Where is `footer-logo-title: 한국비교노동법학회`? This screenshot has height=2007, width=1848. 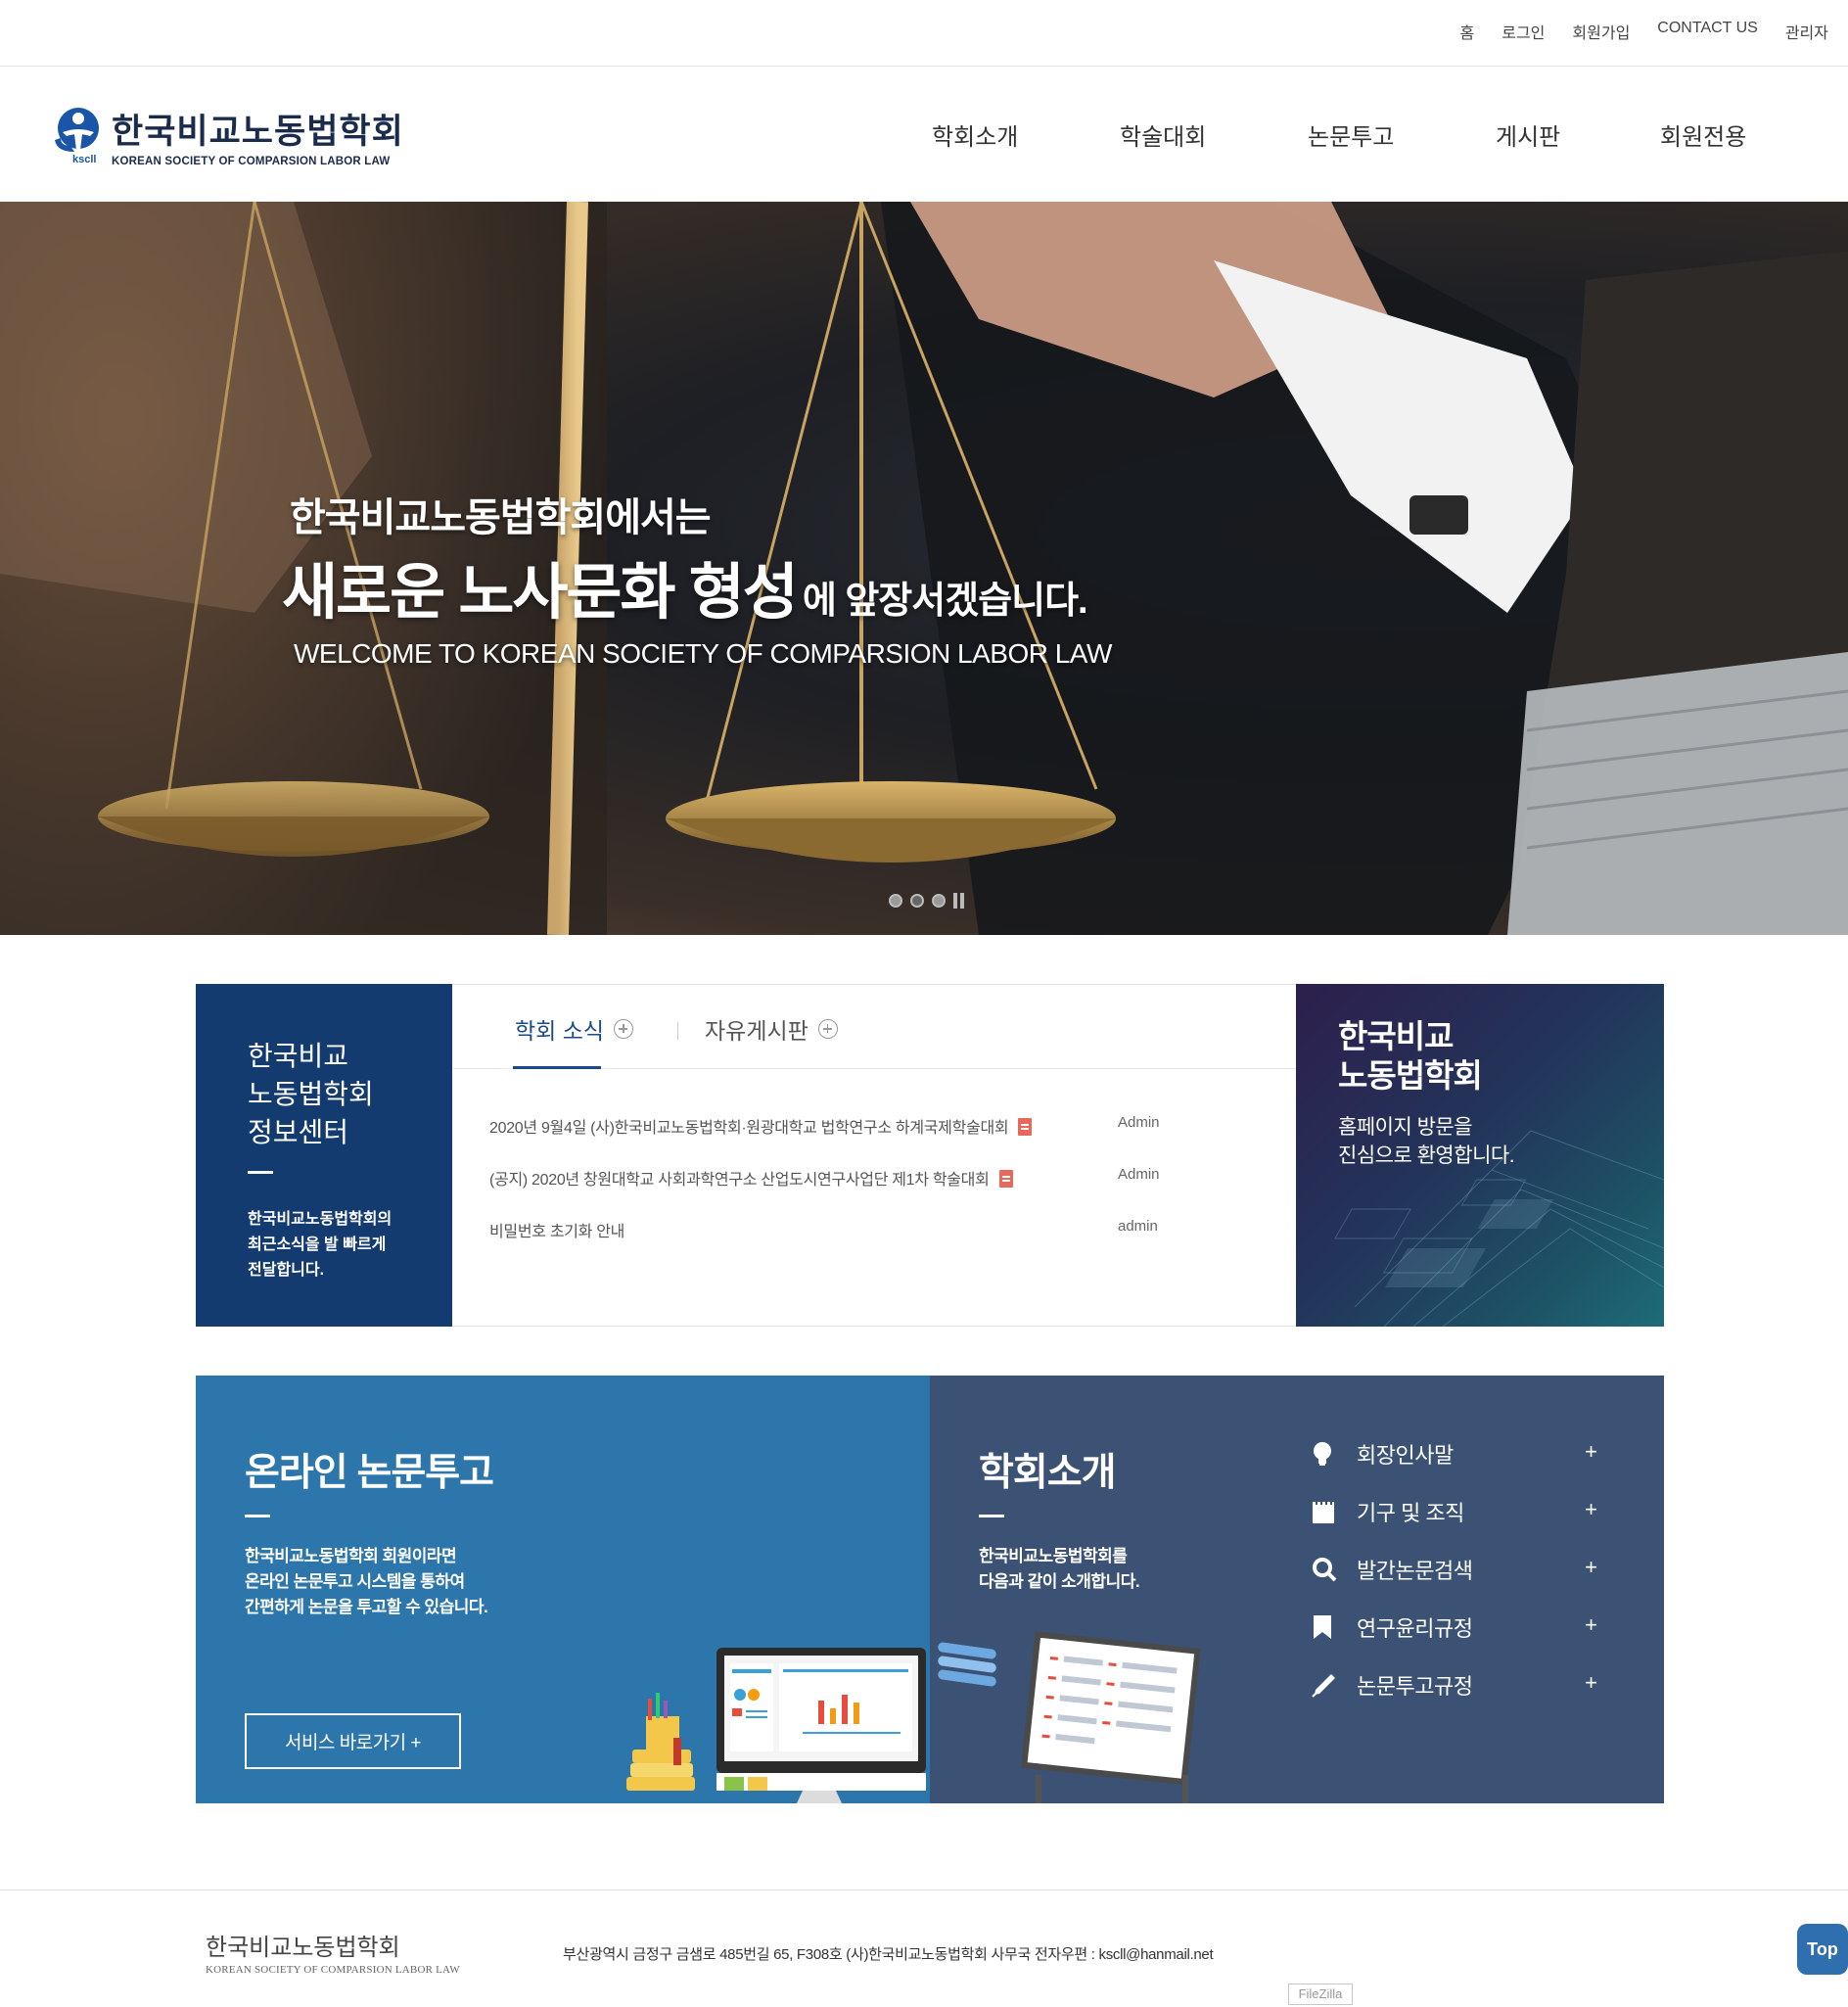 footer-logo-title: 한국비교노동법학회 is located at coordinates (303, 1948).